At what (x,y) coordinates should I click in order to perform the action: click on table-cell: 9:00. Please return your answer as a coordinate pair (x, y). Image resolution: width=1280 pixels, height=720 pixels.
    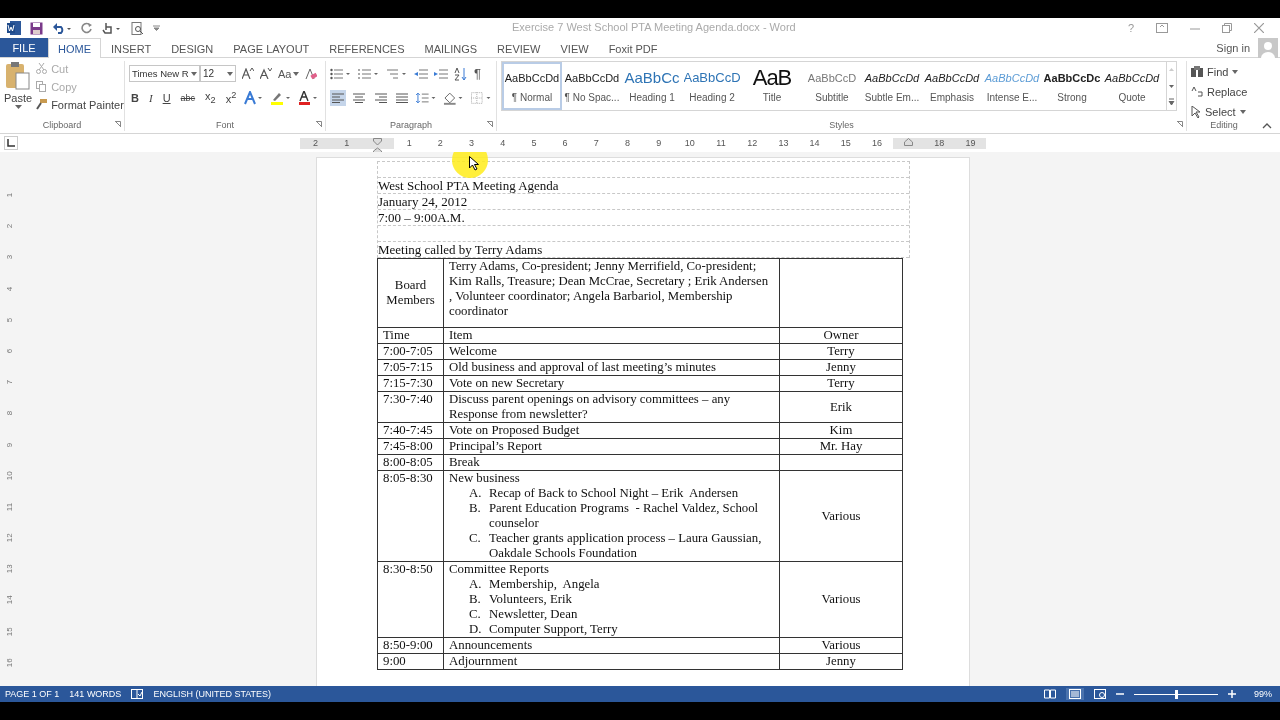
    Looking at the image, I should click on (410, 661).